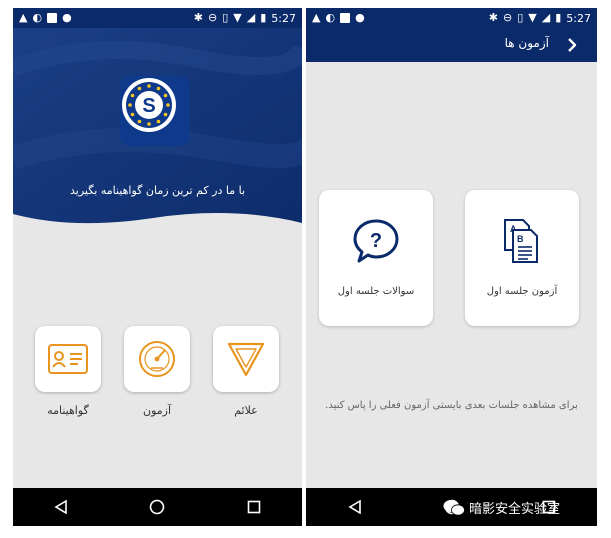  I want to click on question-bubble-icon: ?, so click(376, 241).